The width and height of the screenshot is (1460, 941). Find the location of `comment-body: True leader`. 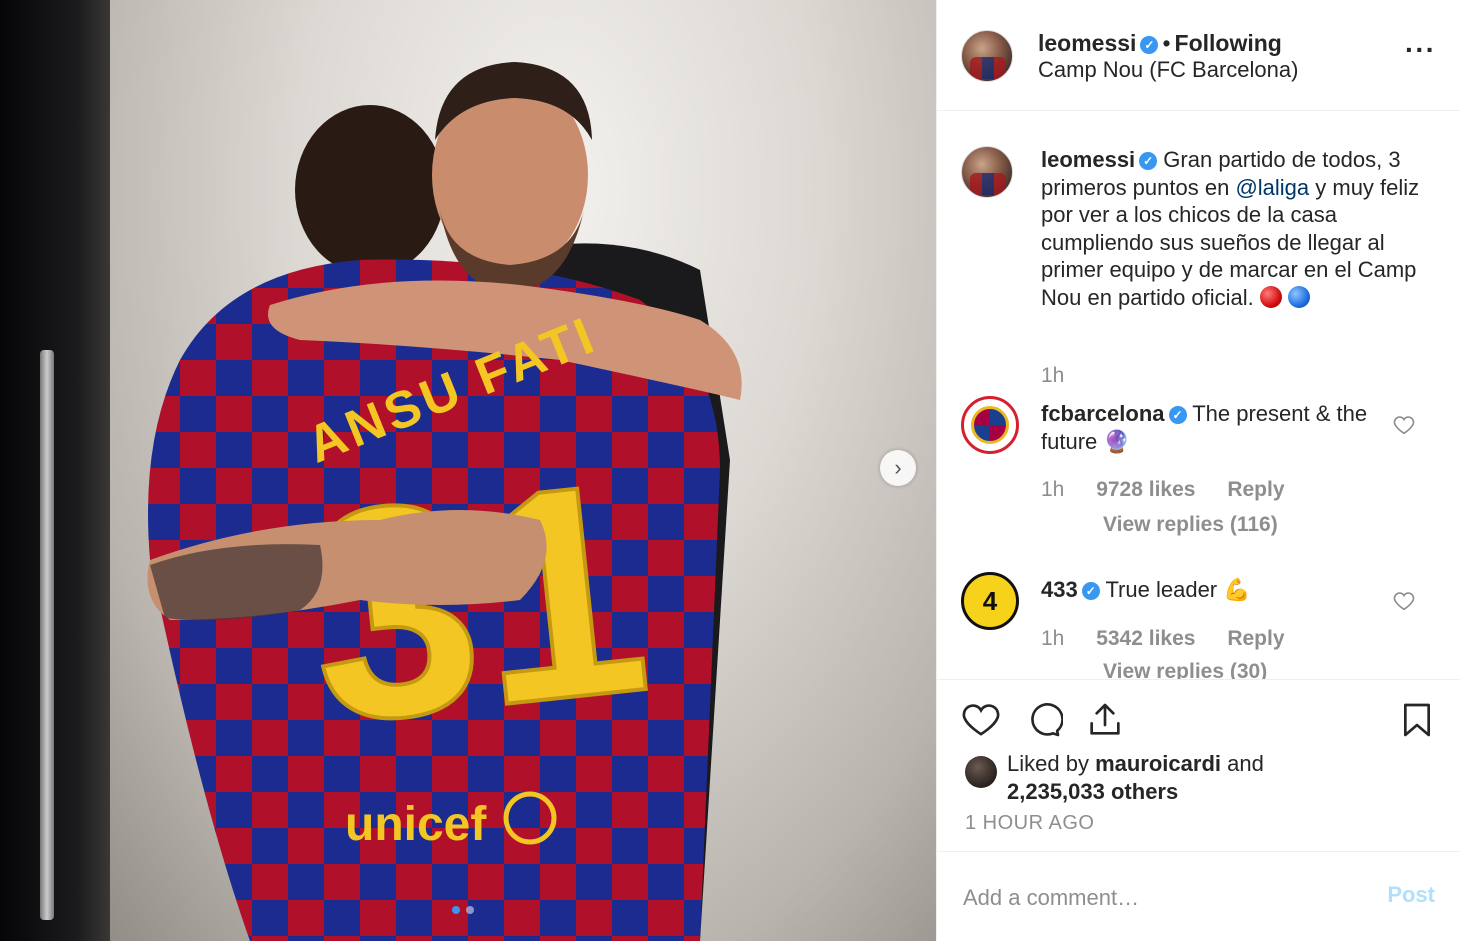

comment-body: True leader is located at coordinates (1161, 589).